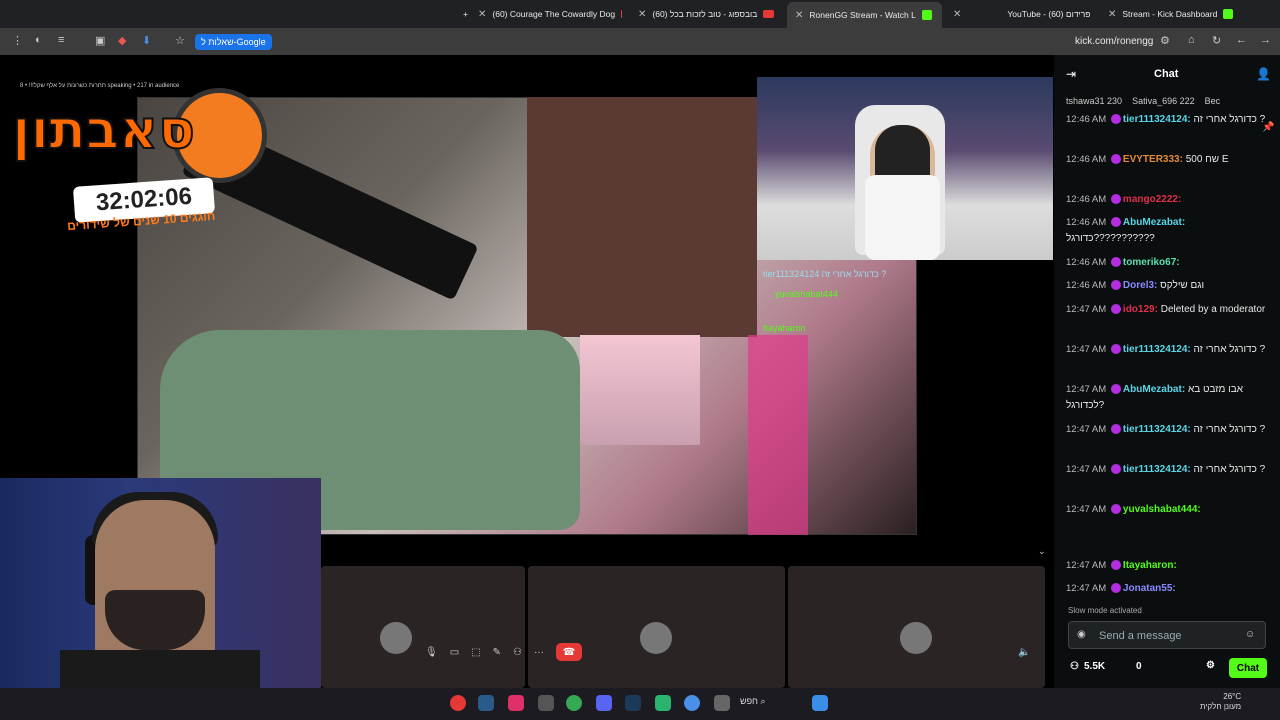  I want to click on tune-icon: ≡, so click(61, 40).